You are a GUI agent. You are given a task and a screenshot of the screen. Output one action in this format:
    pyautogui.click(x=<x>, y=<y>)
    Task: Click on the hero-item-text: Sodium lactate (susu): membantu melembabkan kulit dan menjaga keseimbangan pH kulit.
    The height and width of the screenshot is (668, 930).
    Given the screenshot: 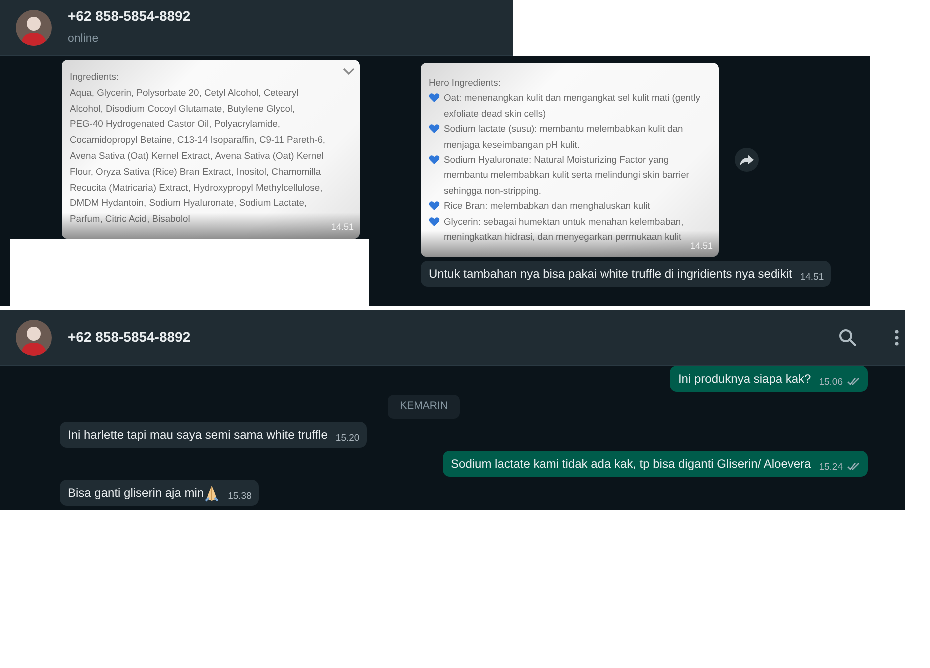 What is the action you would take?
    pyautogui.click(x=564, y=137)
    